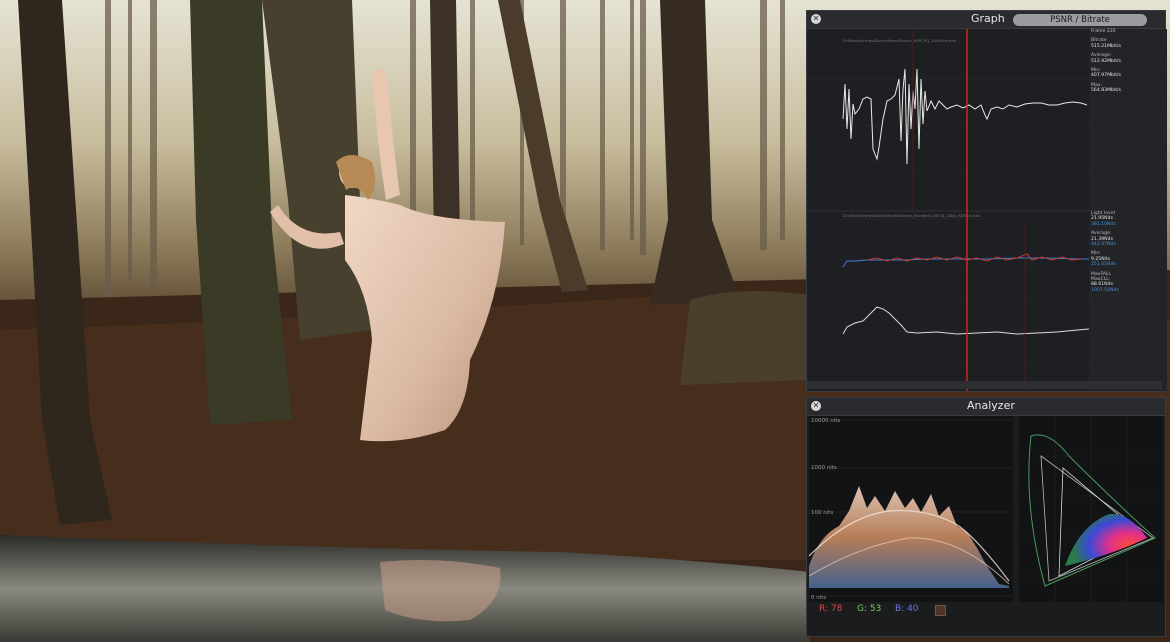 This screenshot has height=642, width=1170. What do you see at coordinates (1106, 58) in the screenshot?
I see `stat-average: Average: 512.92Mbit/s` at bounding box center [1106, 58].